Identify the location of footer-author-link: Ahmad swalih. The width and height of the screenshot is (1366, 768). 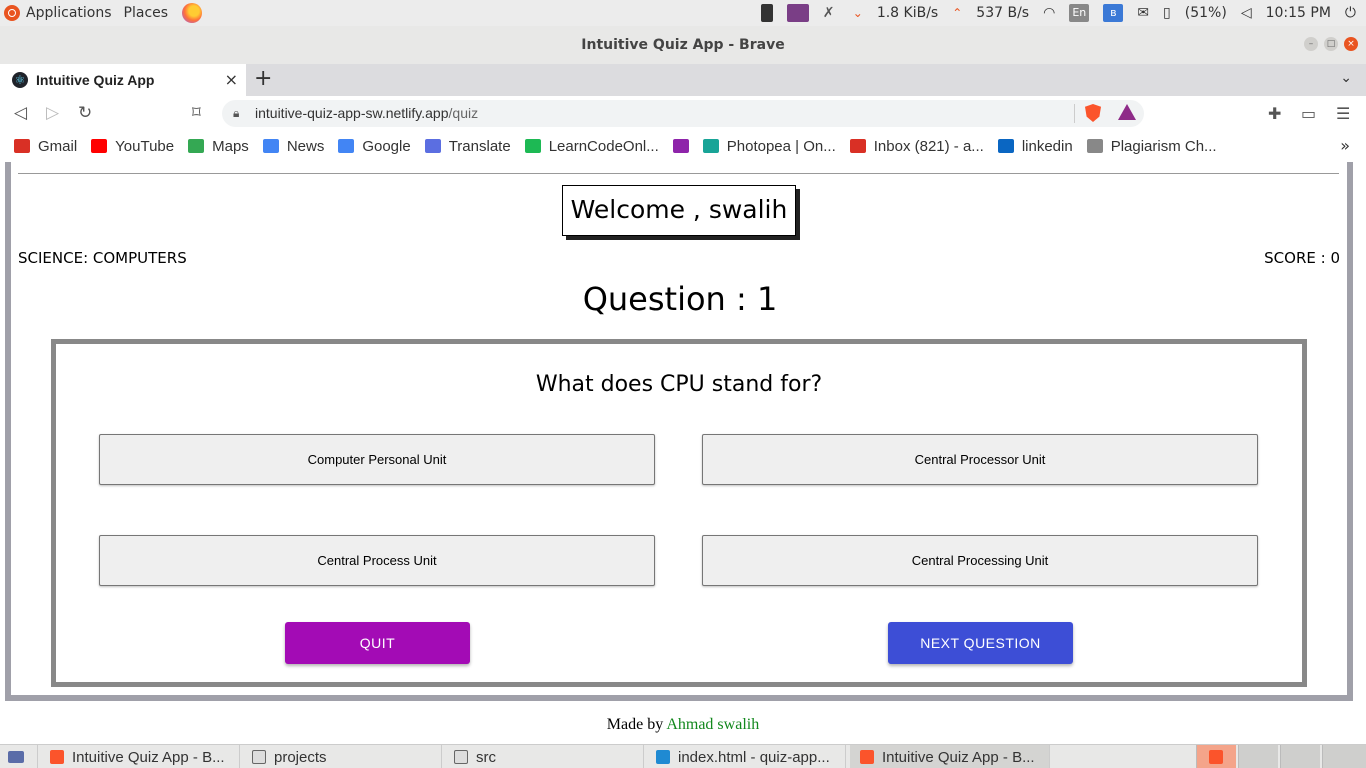
(712, 724).